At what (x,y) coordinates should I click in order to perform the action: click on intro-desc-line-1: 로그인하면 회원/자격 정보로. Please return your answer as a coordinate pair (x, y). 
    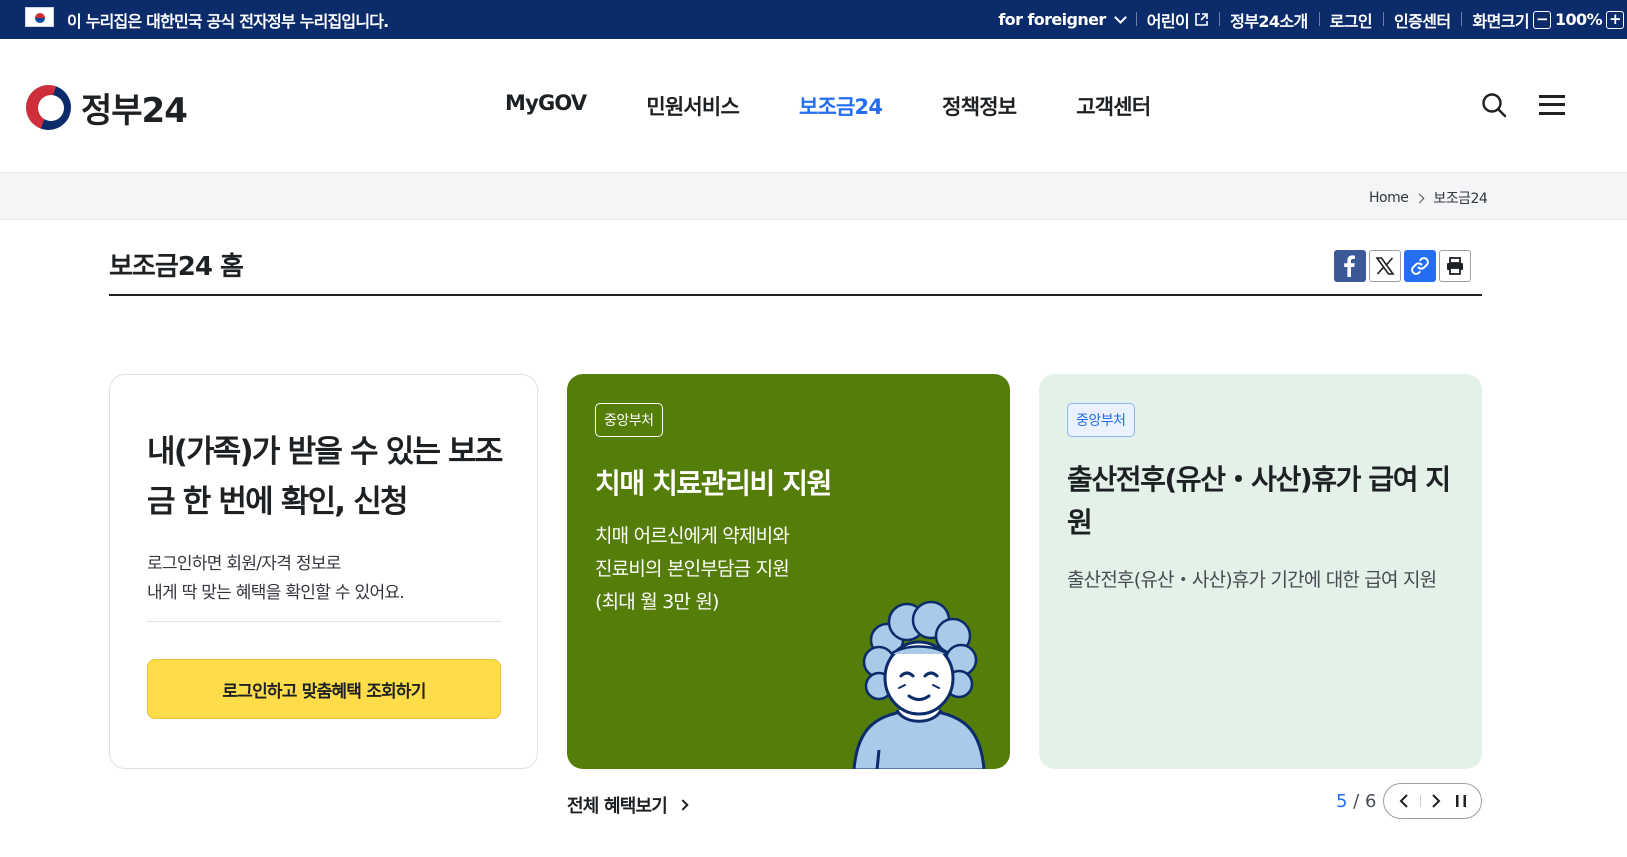
    Looking at the image, I should click on (244, 564).